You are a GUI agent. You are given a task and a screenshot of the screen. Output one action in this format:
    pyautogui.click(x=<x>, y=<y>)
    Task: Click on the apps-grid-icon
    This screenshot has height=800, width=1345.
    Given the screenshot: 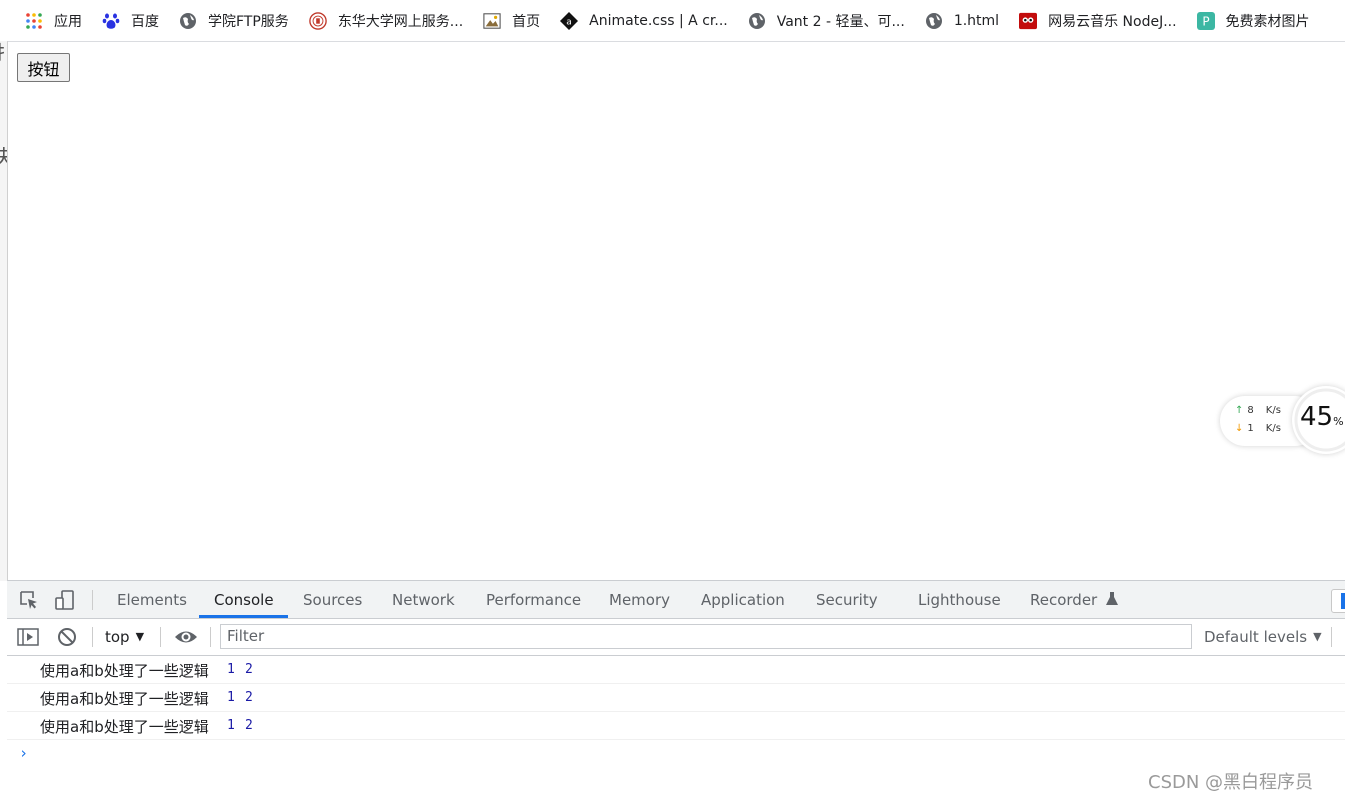 What is the action you would take?
    pyautogui.click(x=34, y=21)
    